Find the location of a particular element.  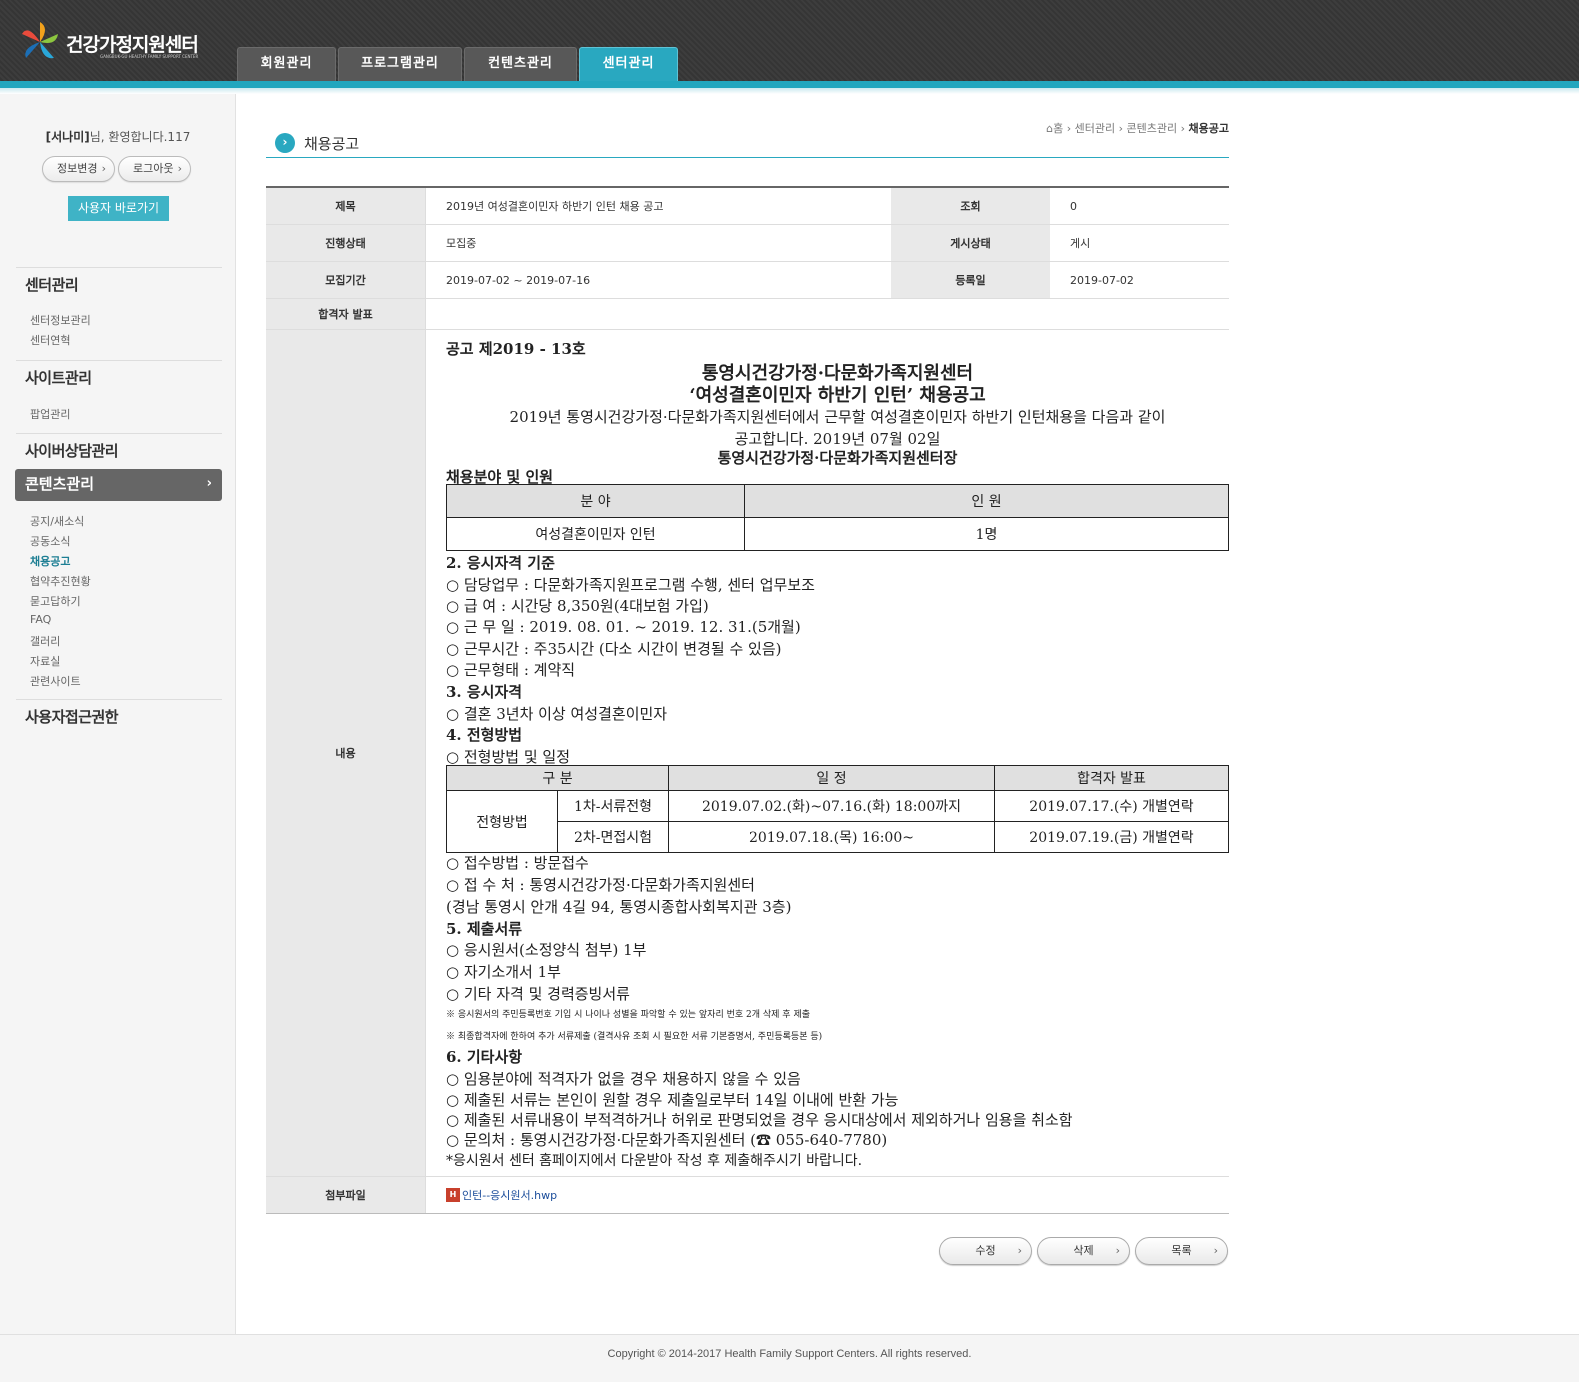

user-name: [서나미] is located at coordinates (67, 137).